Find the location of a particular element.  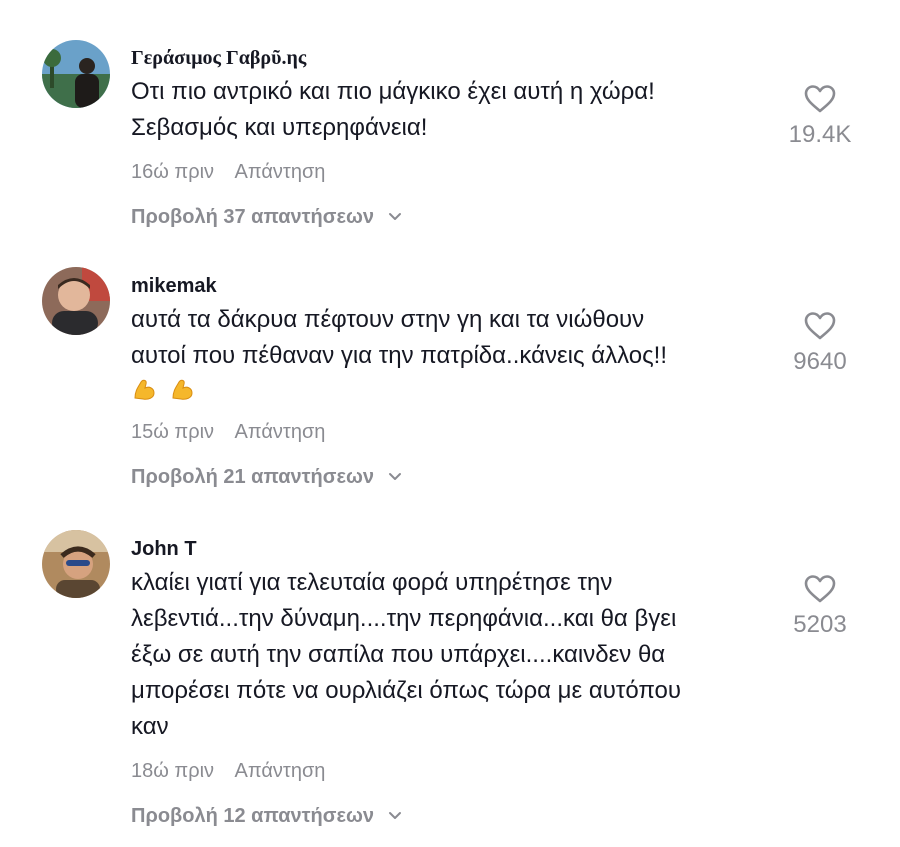

view-replies-label: Προβολή 12 απαντήσεων is located at coordinates (252, 816).